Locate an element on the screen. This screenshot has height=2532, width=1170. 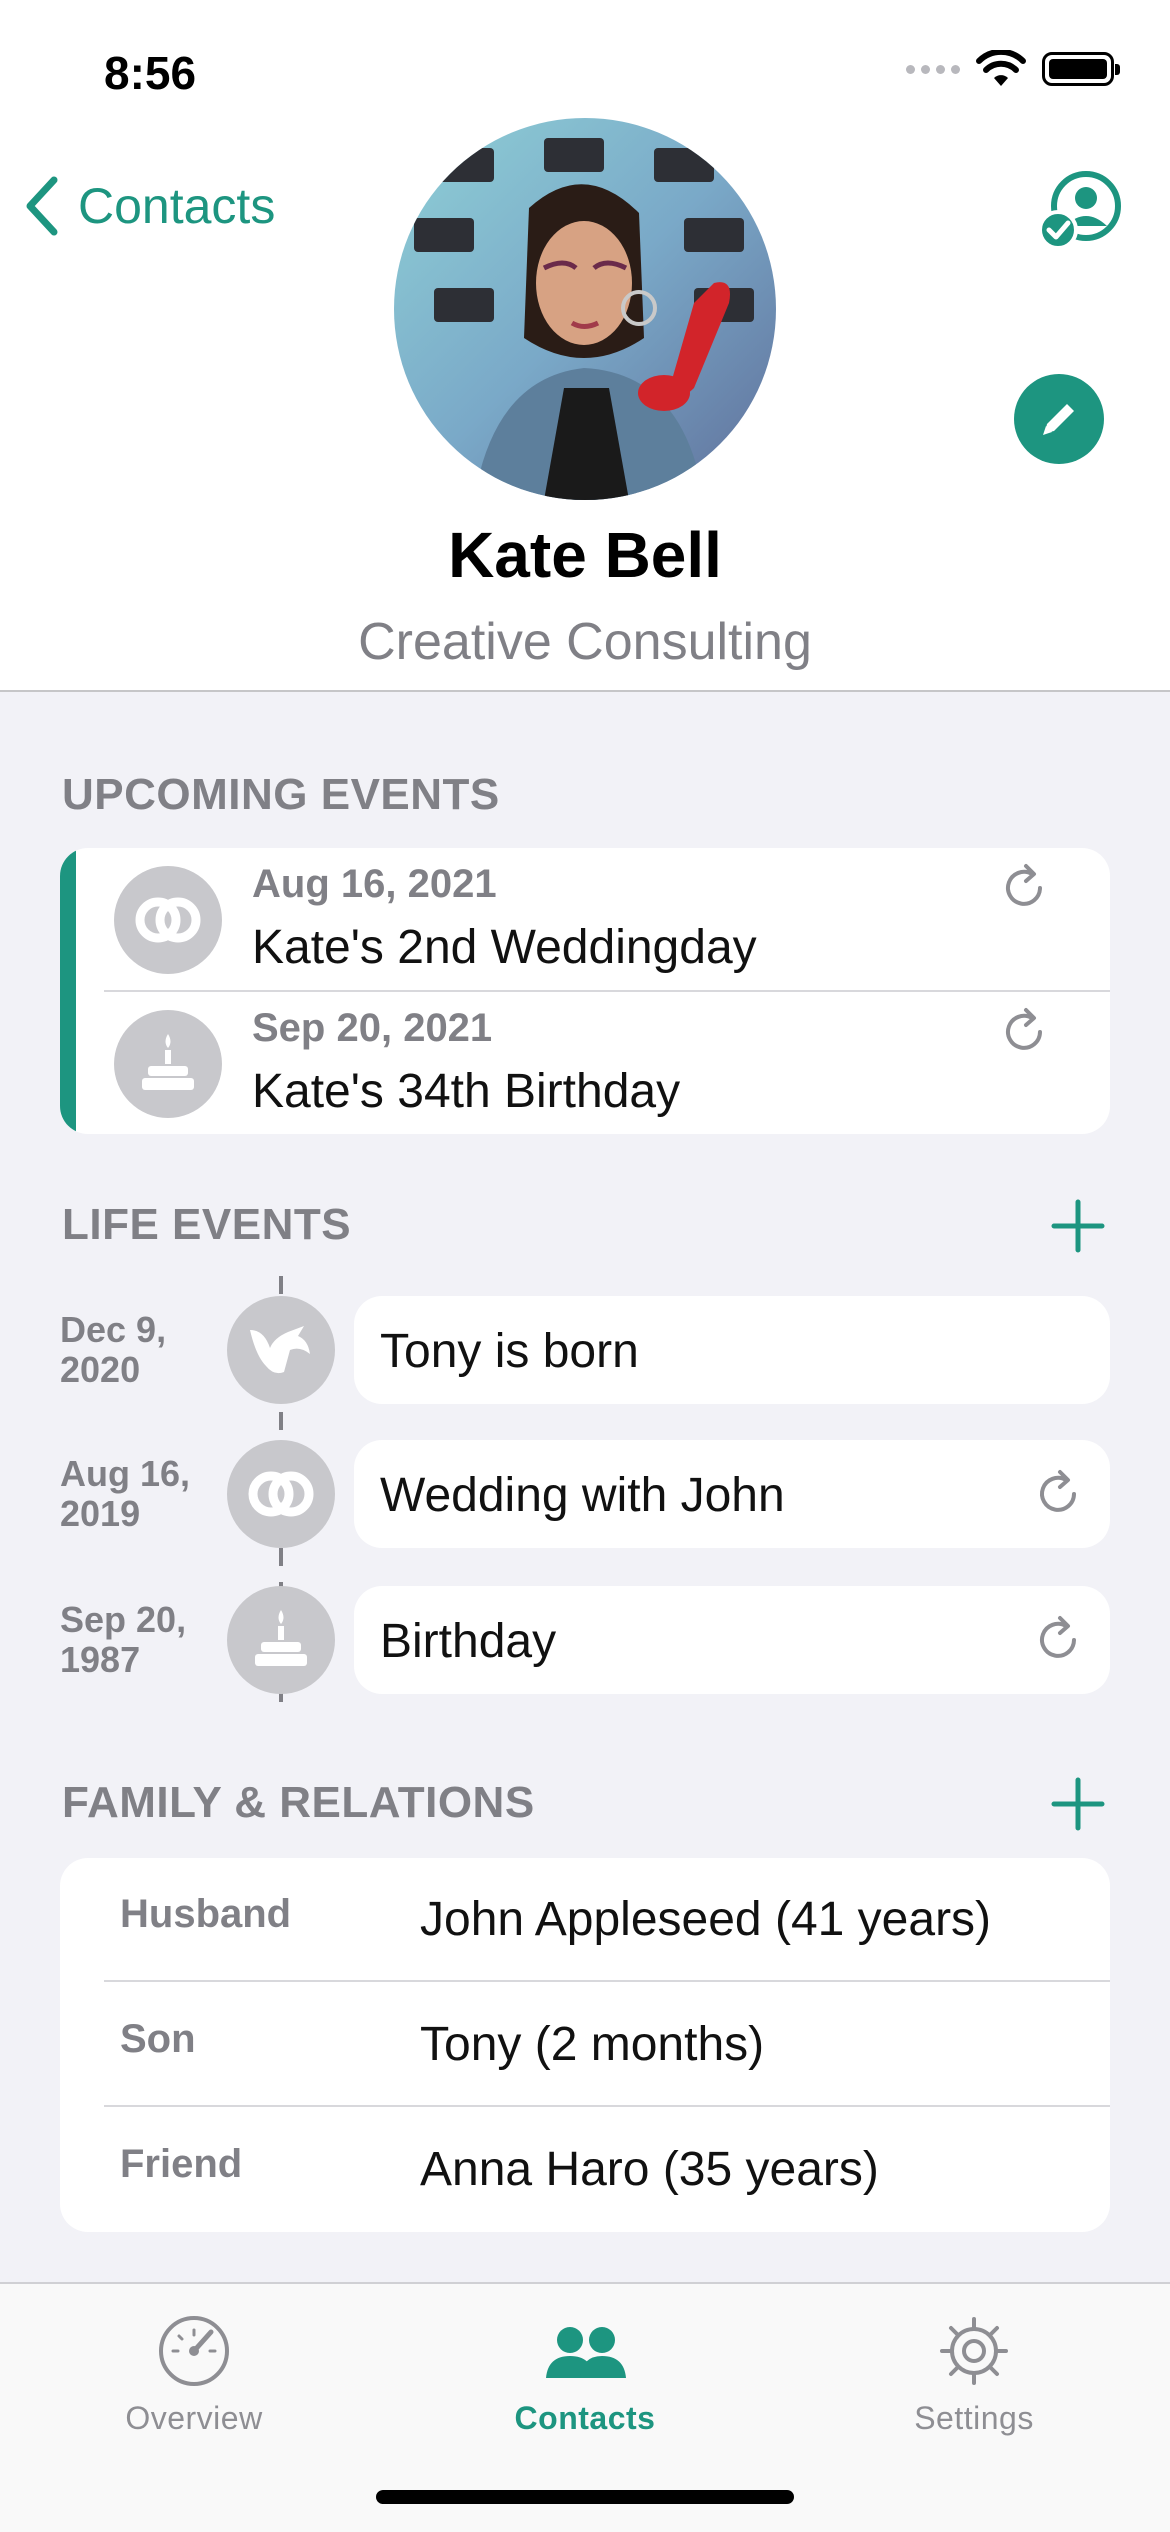
tab-label: Overview is located at coordinates (194, 2418).